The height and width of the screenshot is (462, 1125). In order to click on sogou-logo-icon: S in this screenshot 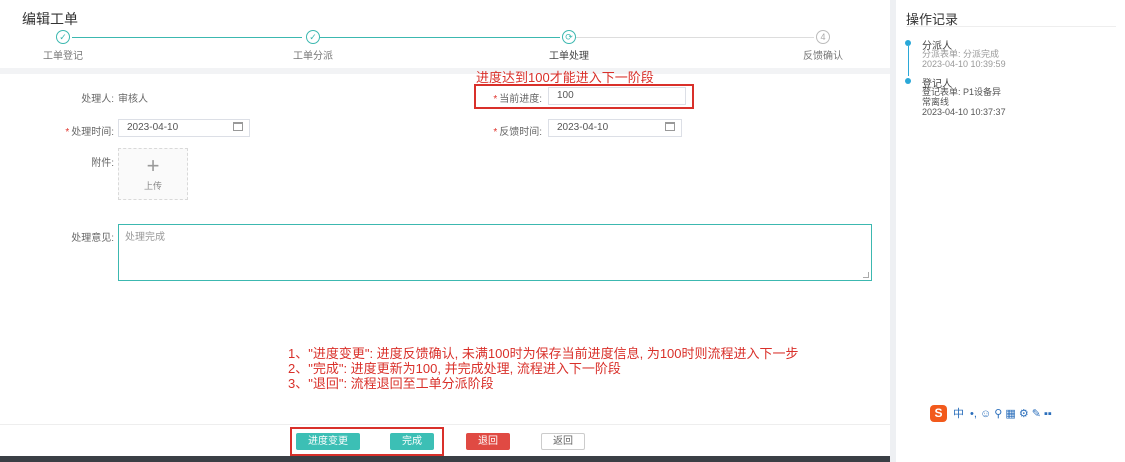, I will do `click(938, 413)`.